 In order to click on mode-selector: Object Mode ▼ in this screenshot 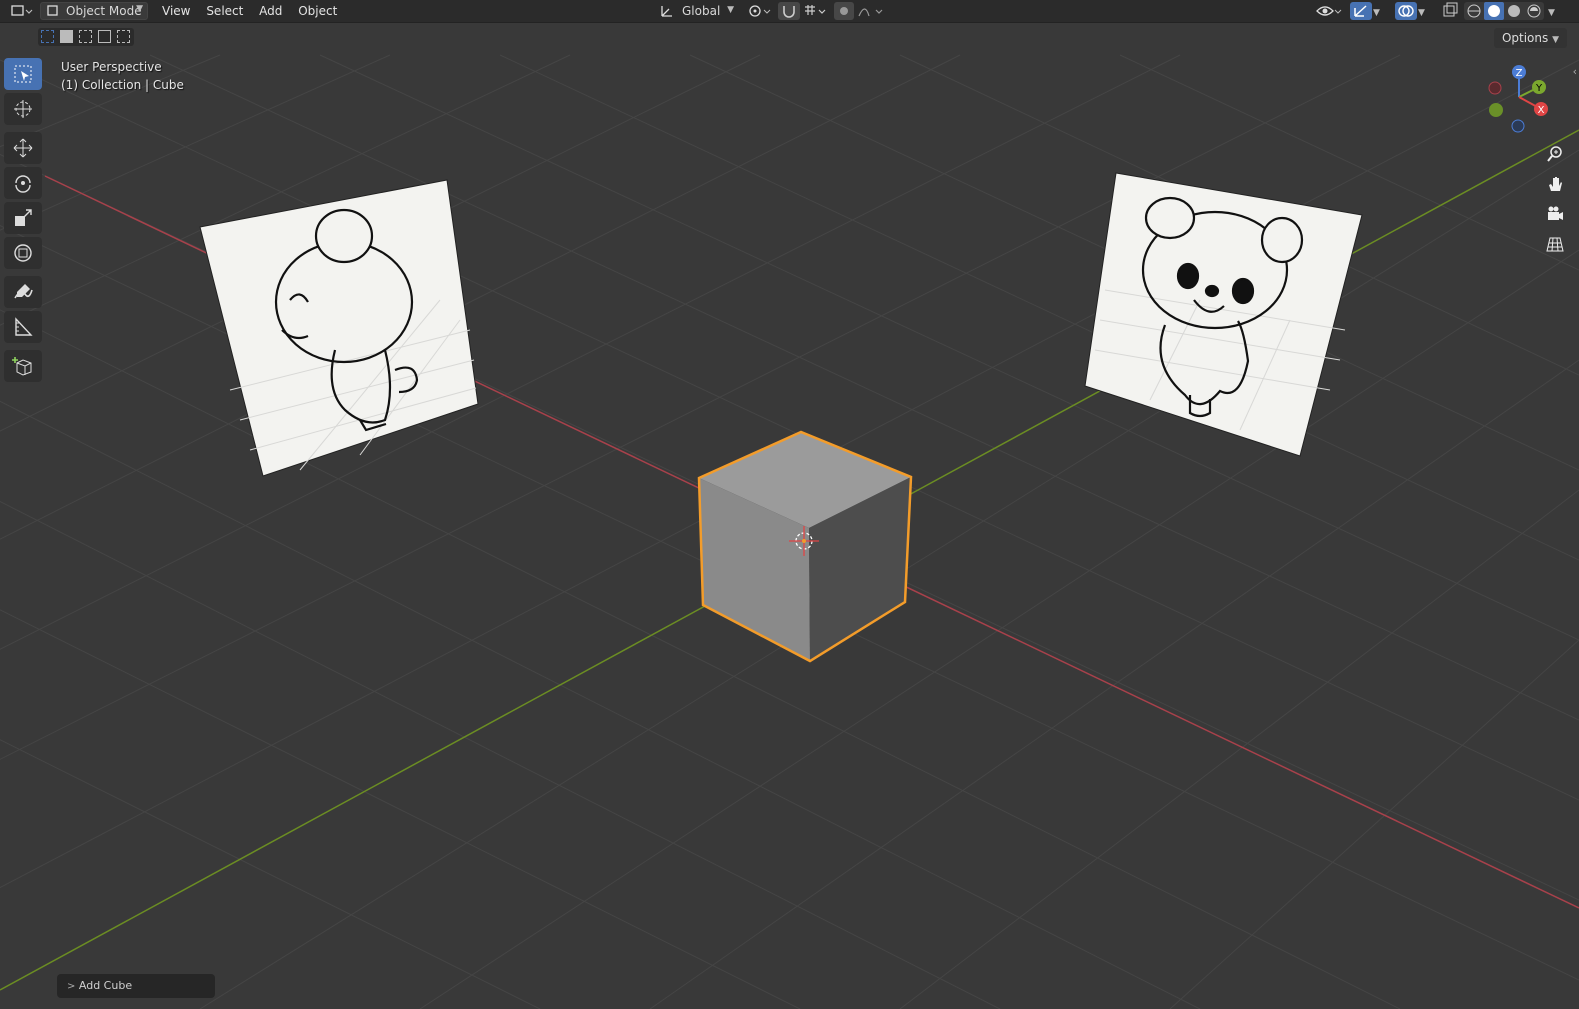, I will do `click(94, 11)`.